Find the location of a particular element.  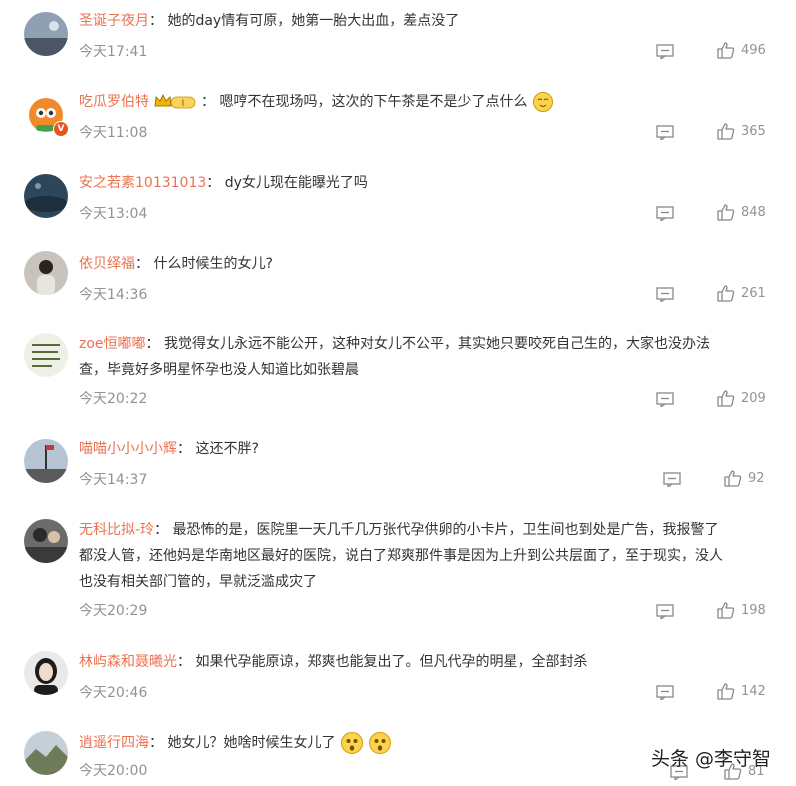

like-button: 142 is located at coordinates (741, 691).